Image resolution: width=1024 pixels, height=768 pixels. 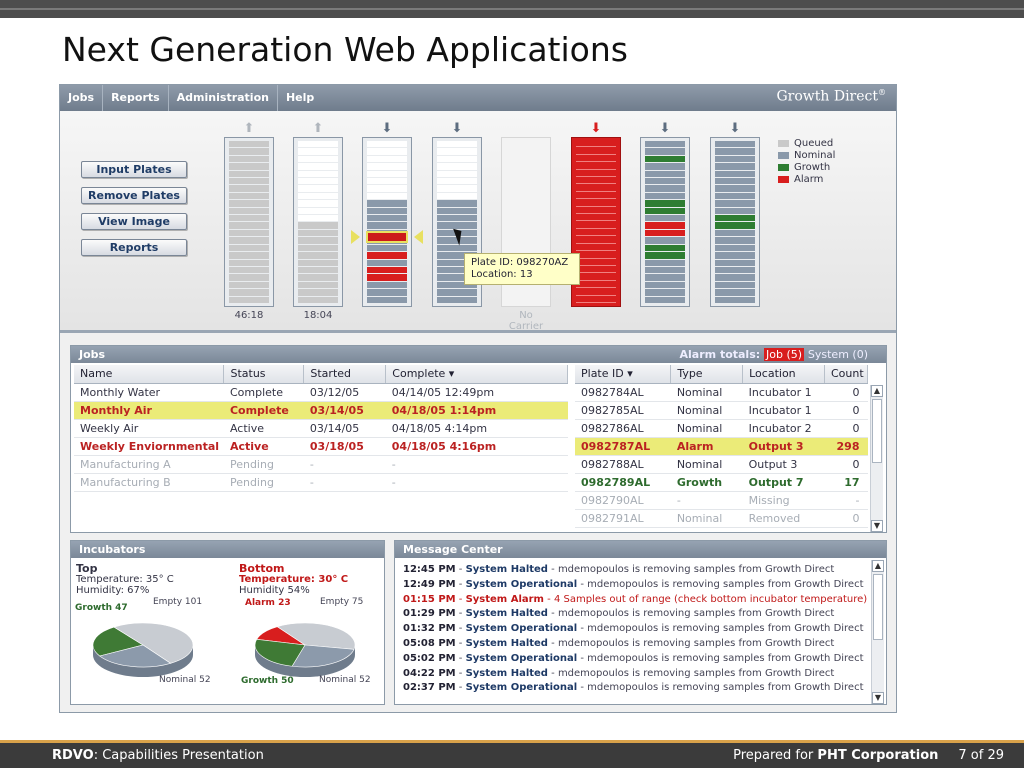 I want to click on arrow-up-icon: ⬆, so click(x=318, y=128).